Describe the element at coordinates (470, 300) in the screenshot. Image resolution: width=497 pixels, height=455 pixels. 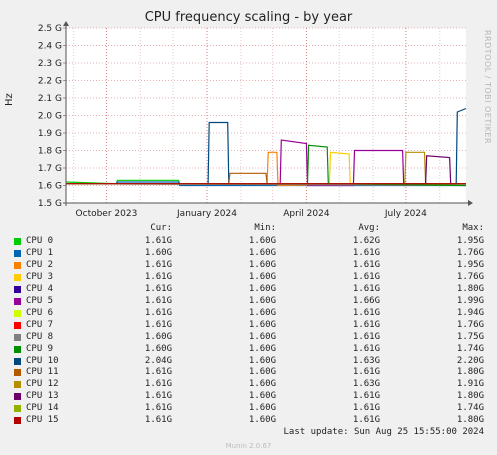
I see `legend-max: 1.99G` at that location.